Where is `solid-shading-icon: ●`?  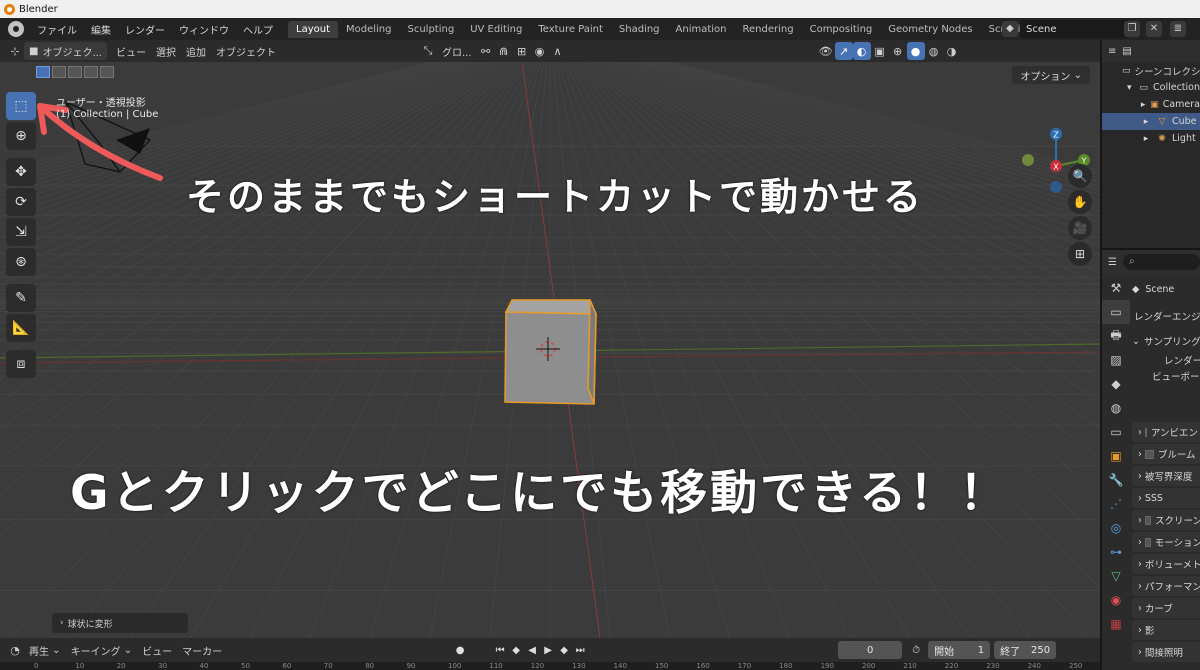
solid-shading-icon: ● is located at coordinates (915, 51).